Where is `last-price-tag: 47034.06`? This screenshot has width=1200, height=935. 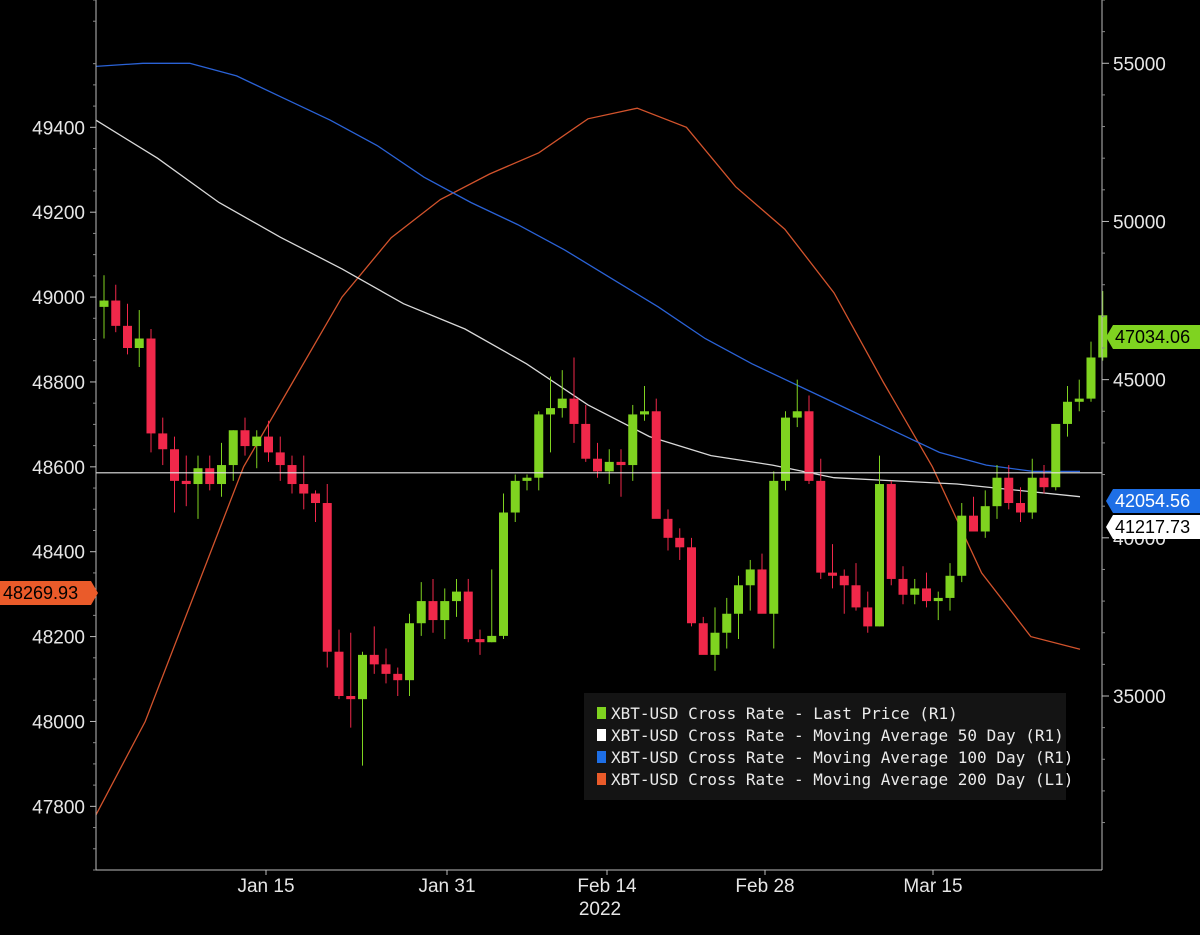
last-price-tag: 47034.06 is located at coordinates (1153, 337).